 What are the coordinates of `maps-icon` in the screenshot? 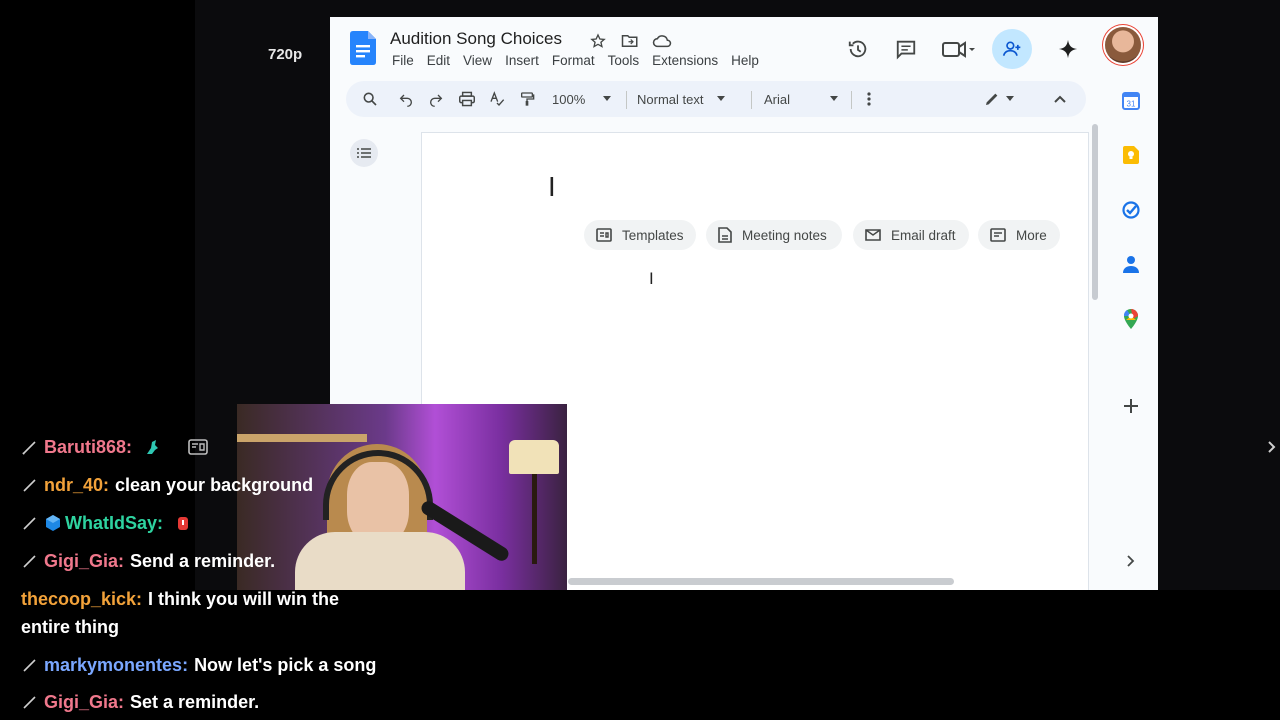 It's located at (1131, 319).